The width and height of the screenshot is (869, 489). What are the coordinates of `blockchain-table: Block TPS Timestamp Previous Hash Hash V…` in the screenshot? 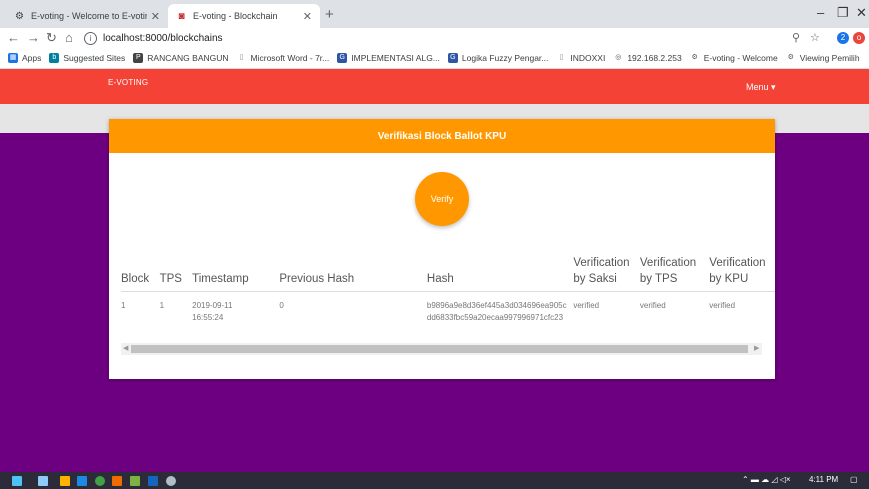 It's located at (448, 289).